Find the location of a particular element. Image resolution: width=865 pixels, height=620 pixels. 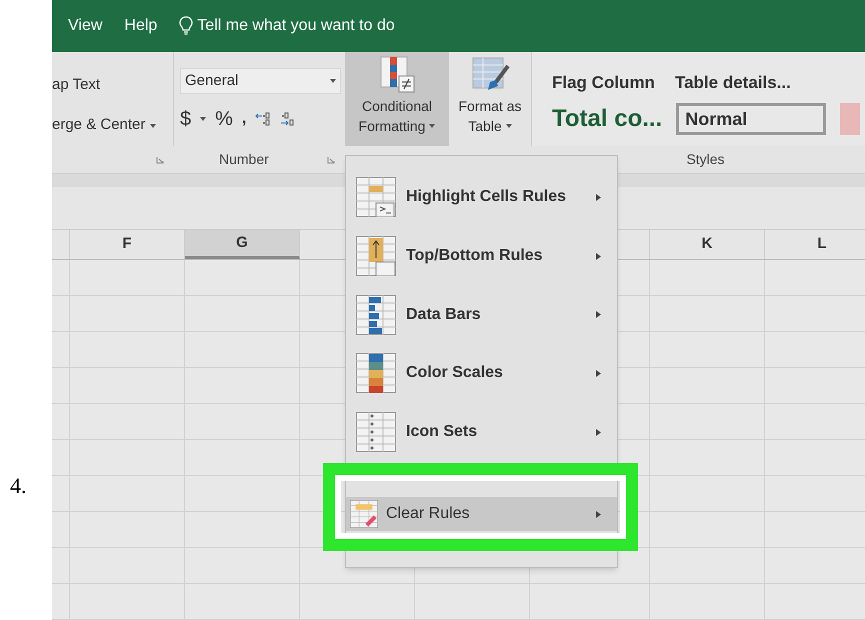

currency-button: $ is located at coordinates (186, 119).